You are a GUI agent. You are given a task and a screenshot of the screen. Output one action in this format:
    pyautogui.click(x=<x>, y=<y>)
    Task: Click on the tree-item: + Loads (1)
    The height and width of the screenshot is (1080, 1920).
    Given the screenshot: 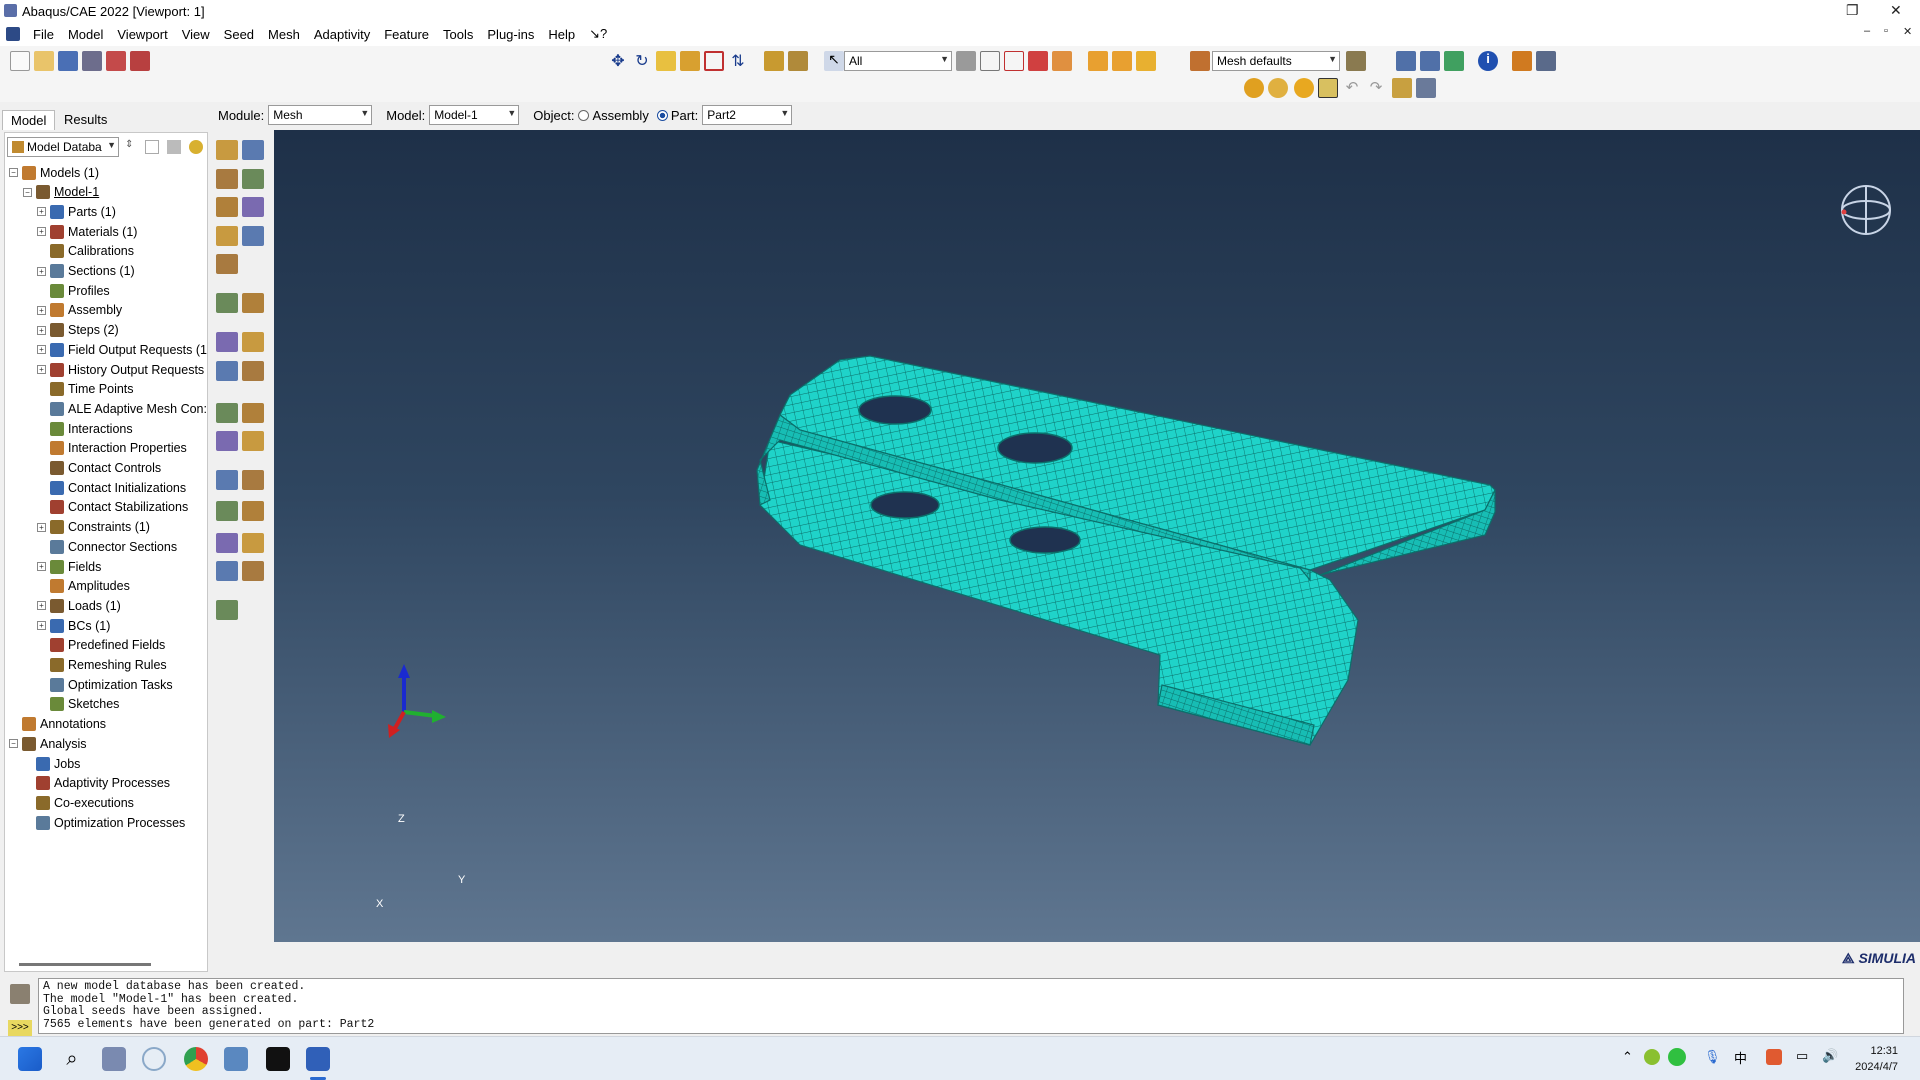 What is the action you would take?
    pyautogui.click(x=79, y=605)
    